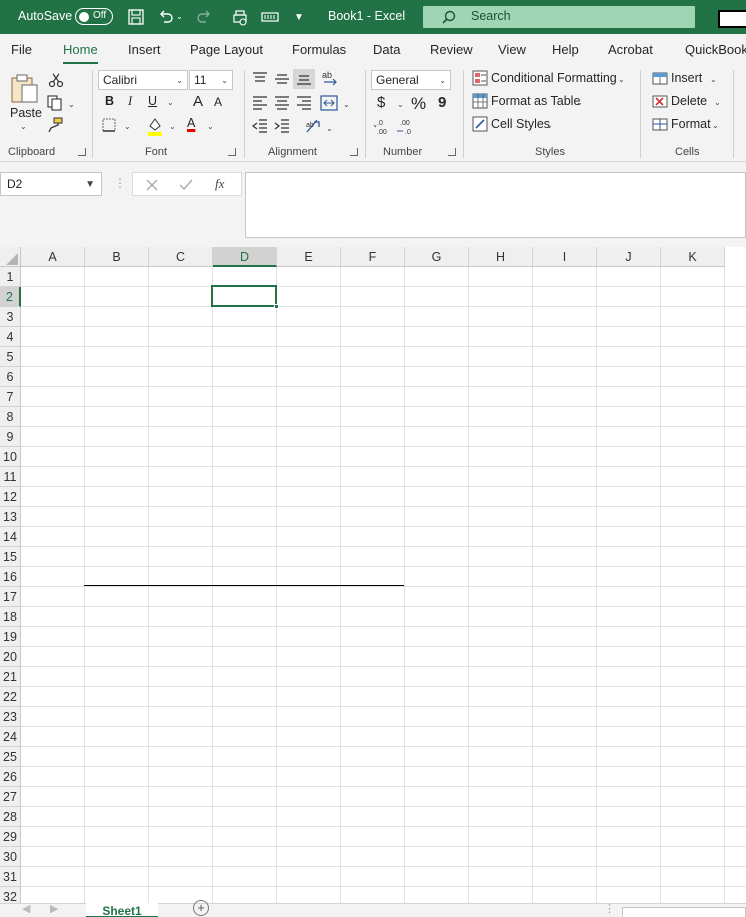  What do you see at coordinates (330, 79) in the screenshot?
I see `orientation-icon: ab` at bounding box center [330, 79].